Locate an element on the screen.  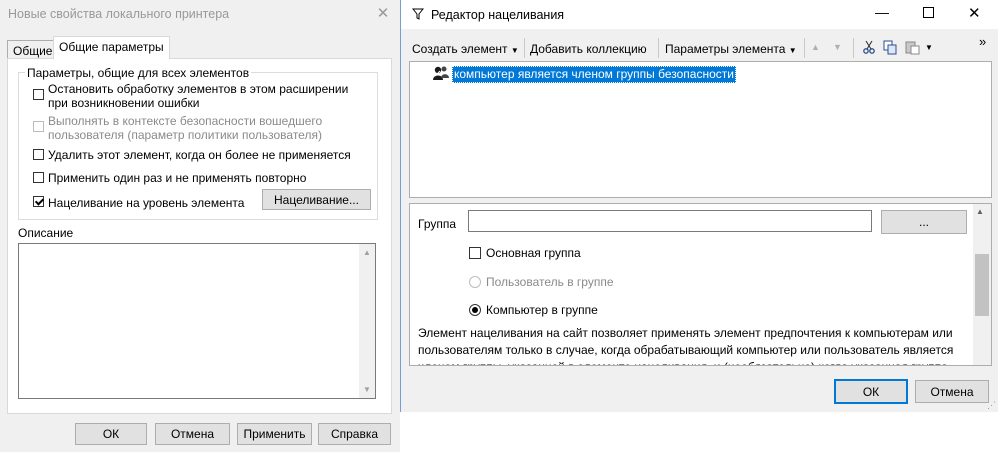
window-title: Редактор нацеливания is located at coordinates (498, 15).